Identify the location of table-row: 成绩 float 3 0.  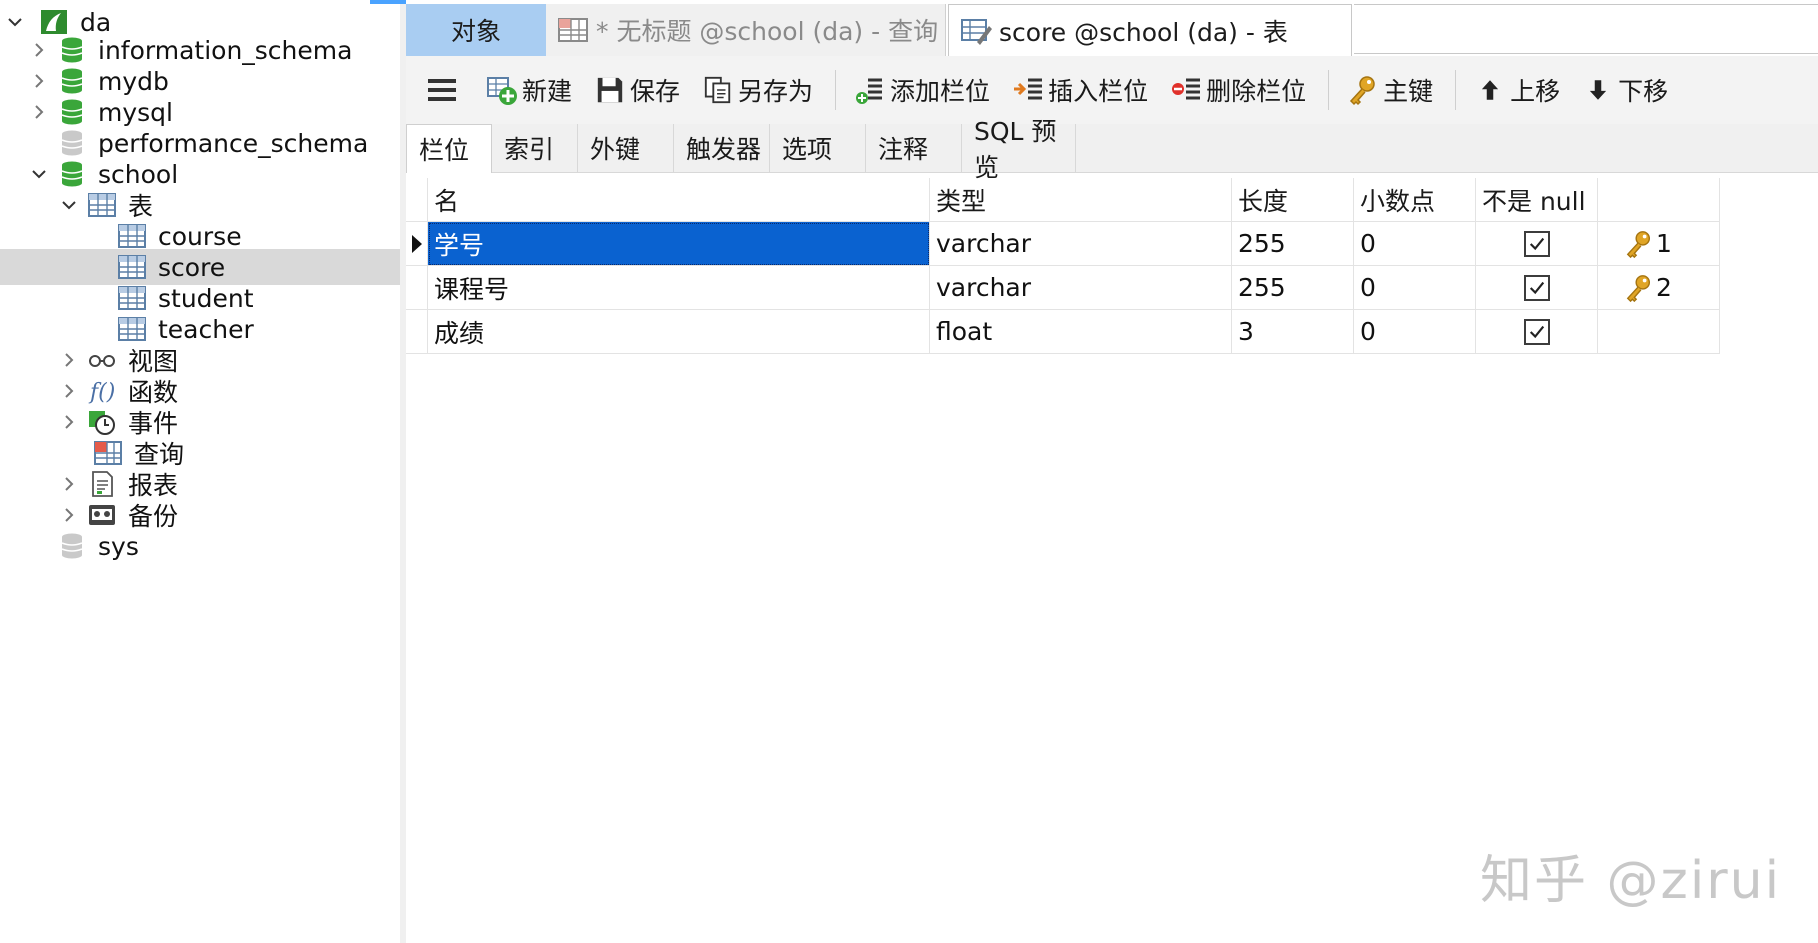
(1063, 332).